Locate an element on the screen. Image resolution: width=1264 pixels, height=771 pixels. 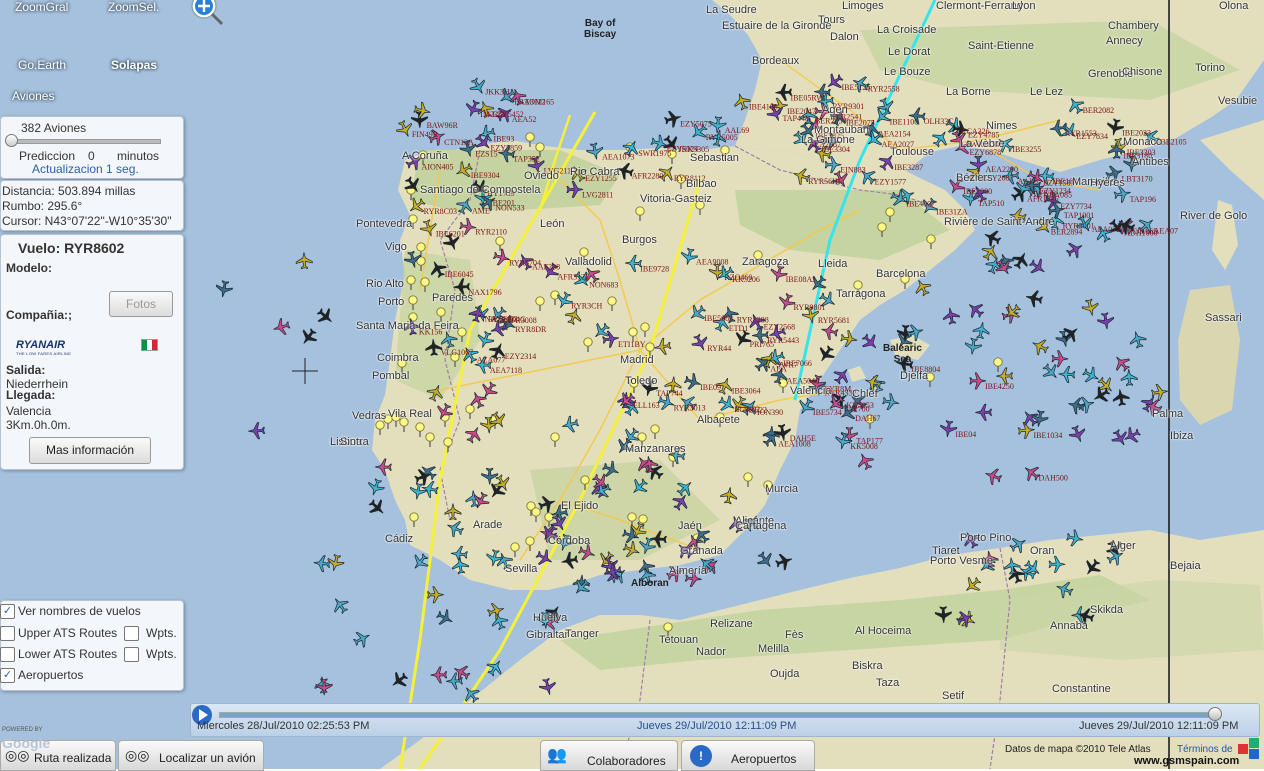
flight-label: NAX1796 is located at coordinates (484, 292).